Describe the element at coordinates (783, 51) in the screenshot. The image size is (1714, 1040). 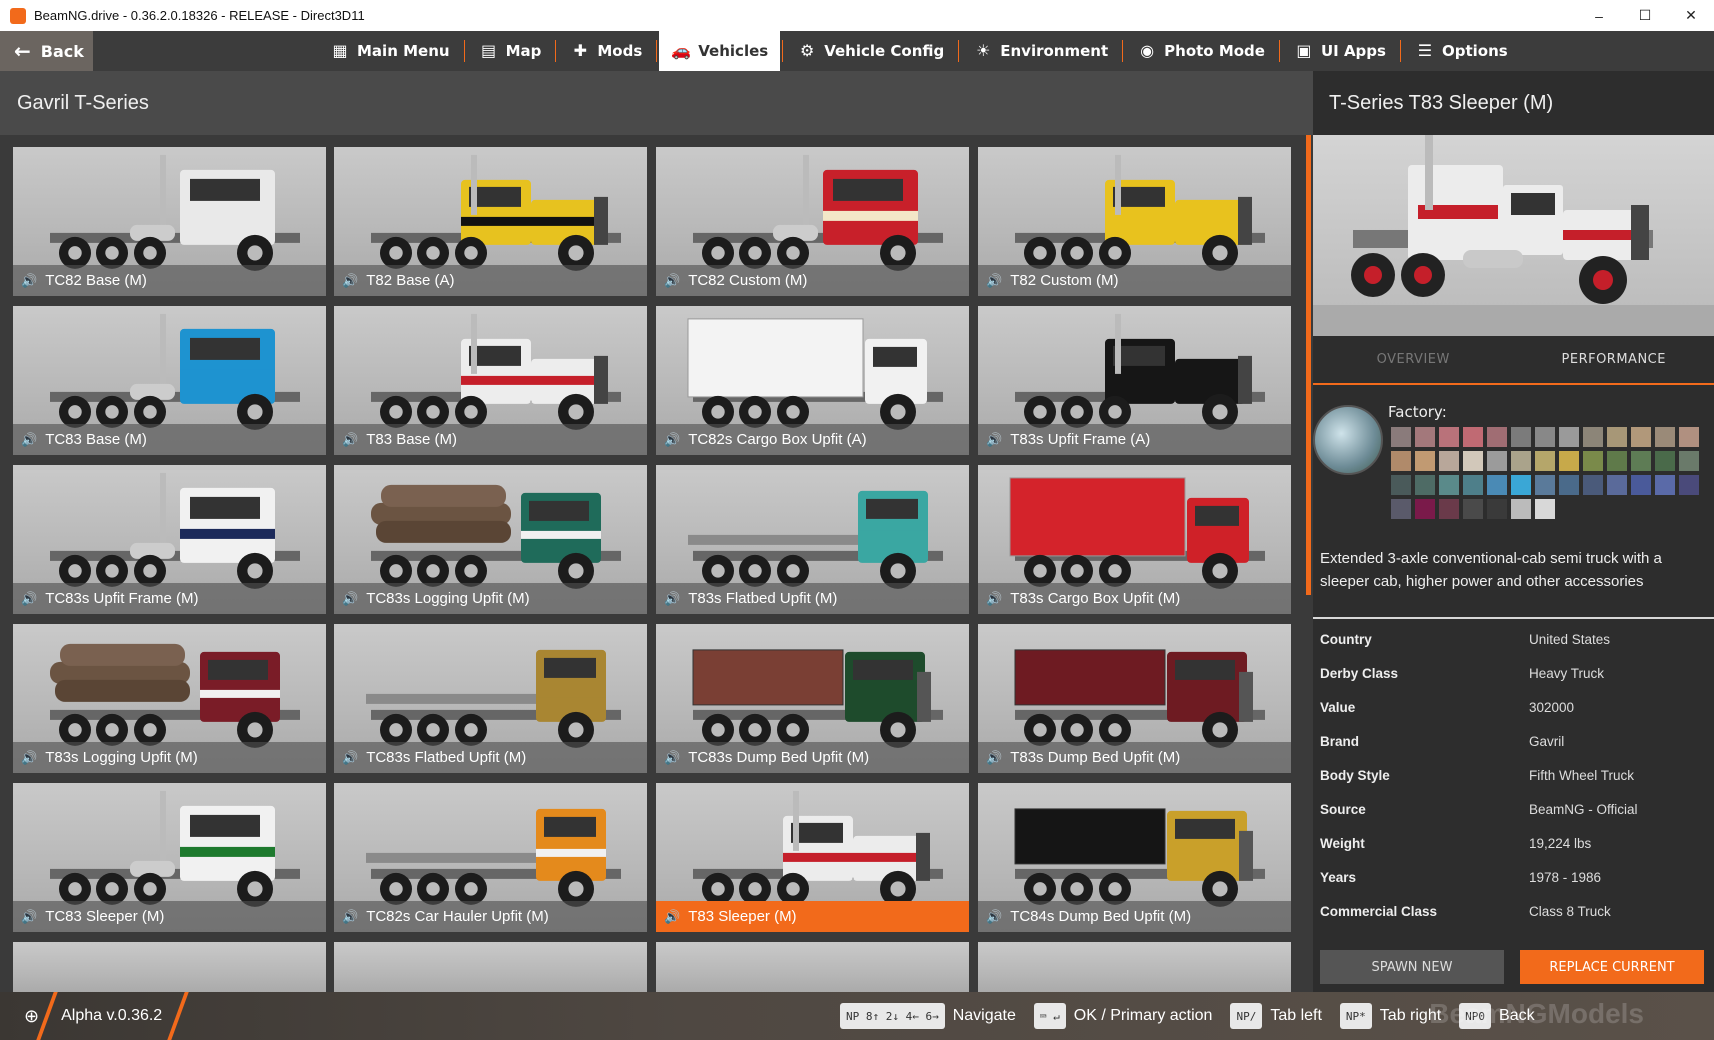
I see `nav-separator` at that location.